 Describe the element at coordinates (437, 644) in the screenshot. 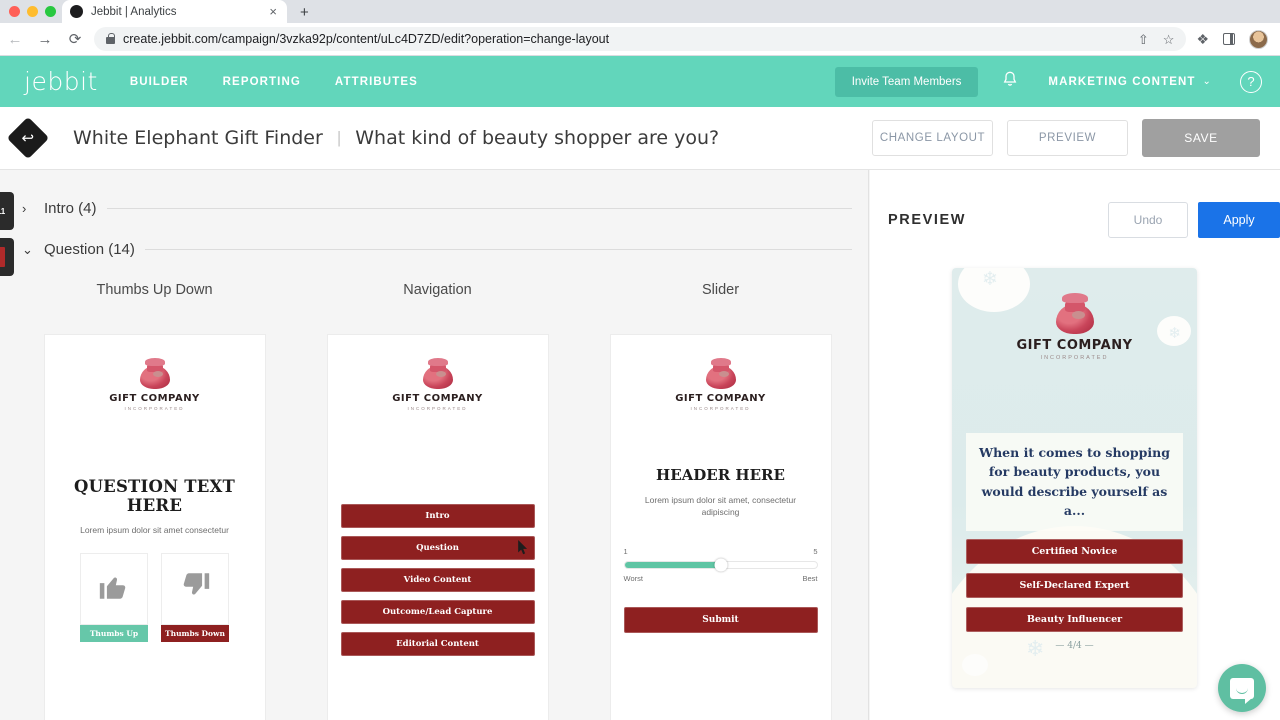

I see `nav-option-editorial-content: Editorial Content` at that location.